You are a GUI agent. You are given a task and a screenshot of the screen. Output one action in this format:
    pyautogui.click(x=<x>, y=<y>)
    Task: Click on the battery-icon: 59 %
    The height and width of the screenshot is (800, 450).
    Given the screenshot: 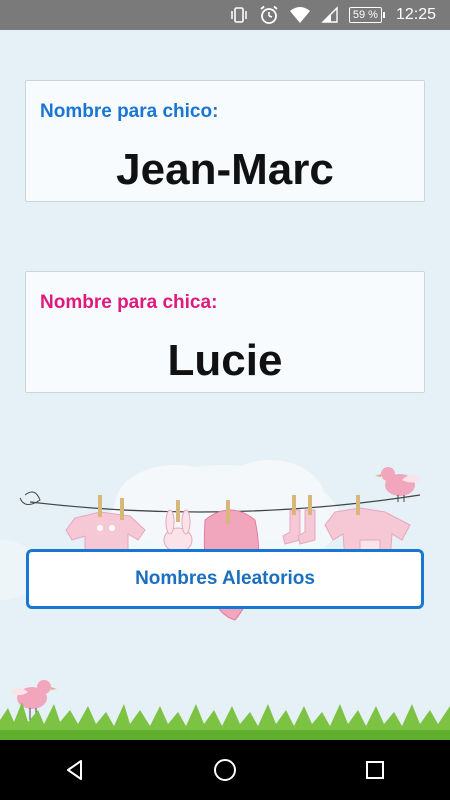 What is the action you would take?
    pyautogui.click(x=367, y=15)
    